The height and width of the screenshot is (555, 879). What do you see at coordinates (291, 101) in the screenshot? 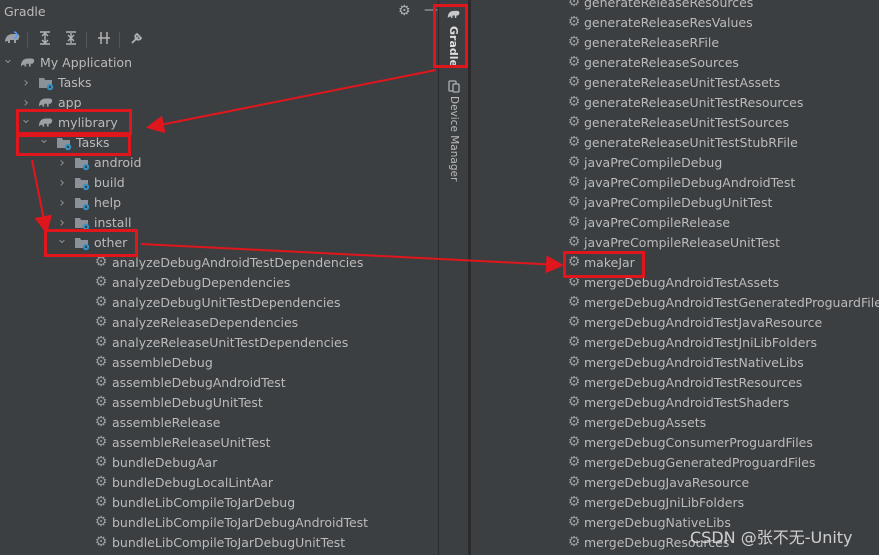
I see `arrow-gradle-to-mylibrary` at bounding box center [291, 101].